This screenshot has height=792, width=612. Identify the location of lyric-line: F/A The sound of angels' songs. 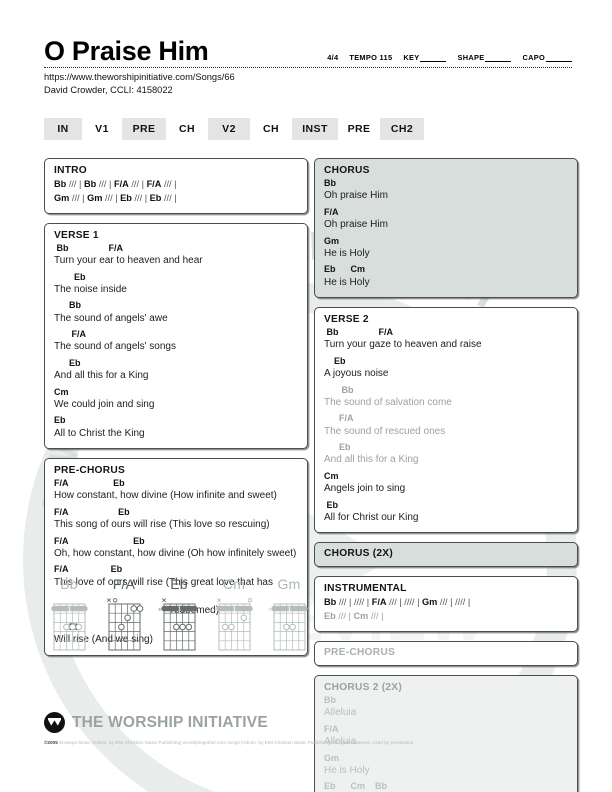
(176, 342).